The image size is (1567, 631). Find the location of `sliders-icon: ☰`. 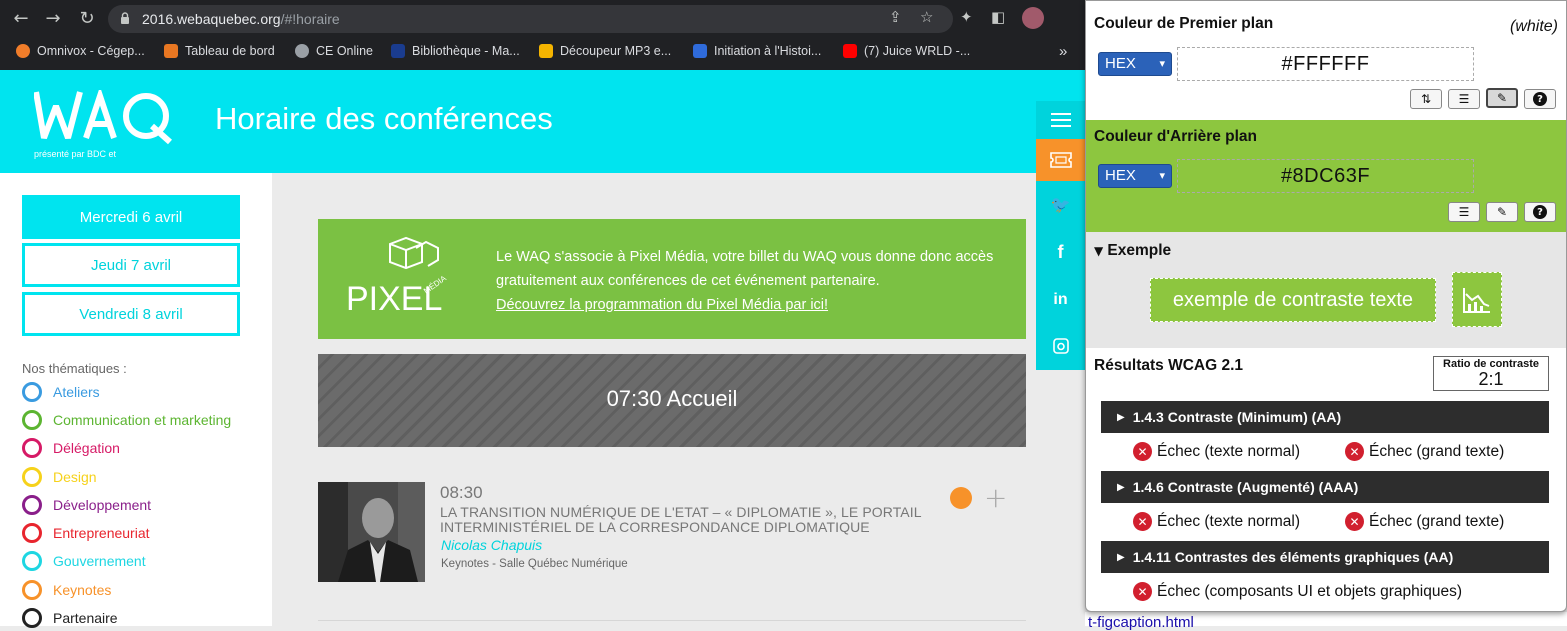

sliders-icon: ☰ is located at coordinates (1464, 212).